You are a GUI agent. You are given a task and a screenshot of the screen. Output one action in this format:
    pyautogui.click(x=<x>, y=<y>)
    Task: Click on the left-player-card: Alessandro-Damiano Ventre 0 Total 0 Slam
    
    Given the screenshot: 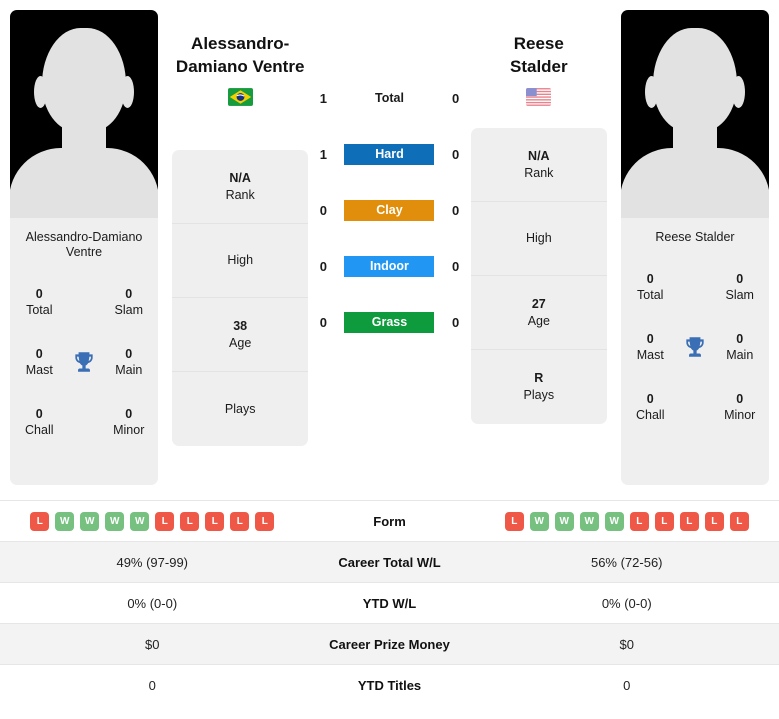 What is the action you would take?
    pyautogui.click(x=84, y=247)
    